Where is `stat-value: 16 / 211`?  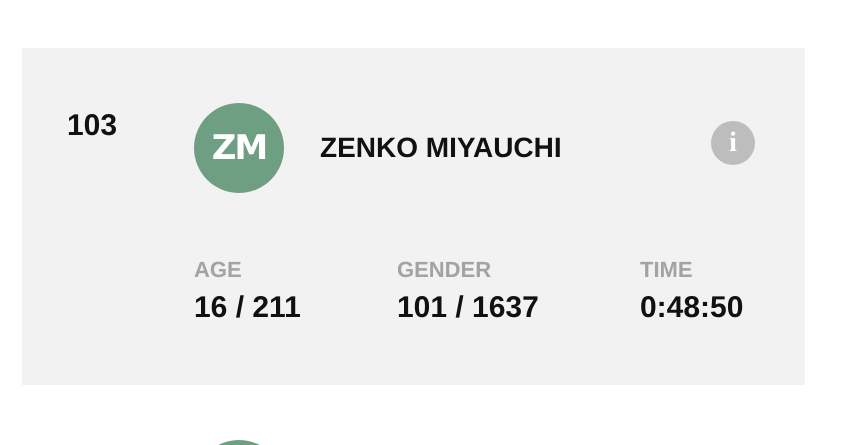
stat-value: 16 / 211 is located at coordinates (248, 308).